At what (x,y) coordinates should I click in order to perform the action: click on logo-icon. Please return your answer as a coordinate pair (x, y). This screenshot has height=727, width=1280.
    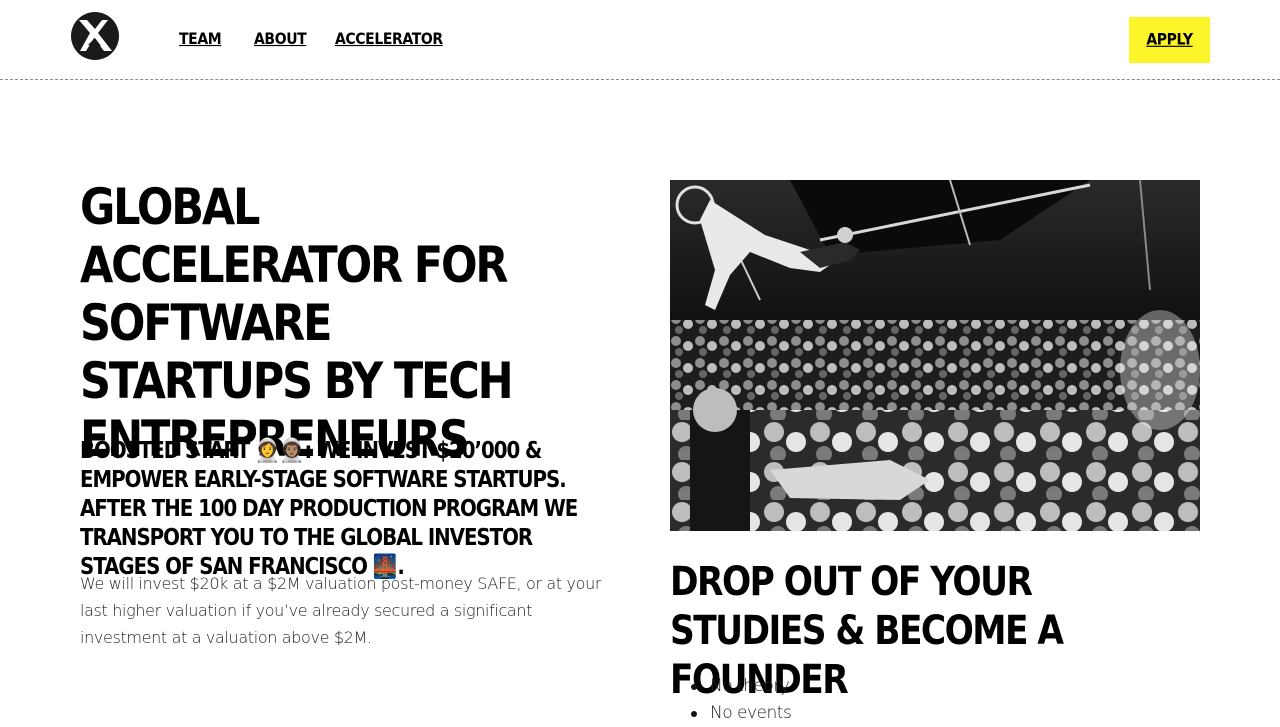
    Looking at the image, I should click on (95, 36).